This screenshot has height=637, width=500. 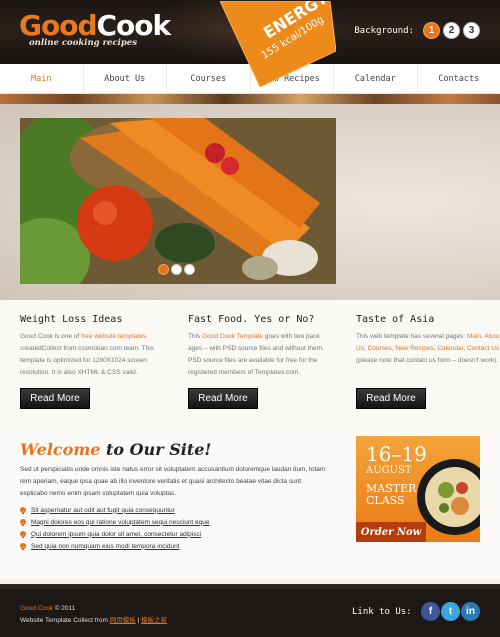 I want to click on footer-brand: Good Cook, so click(x=36, y=608).